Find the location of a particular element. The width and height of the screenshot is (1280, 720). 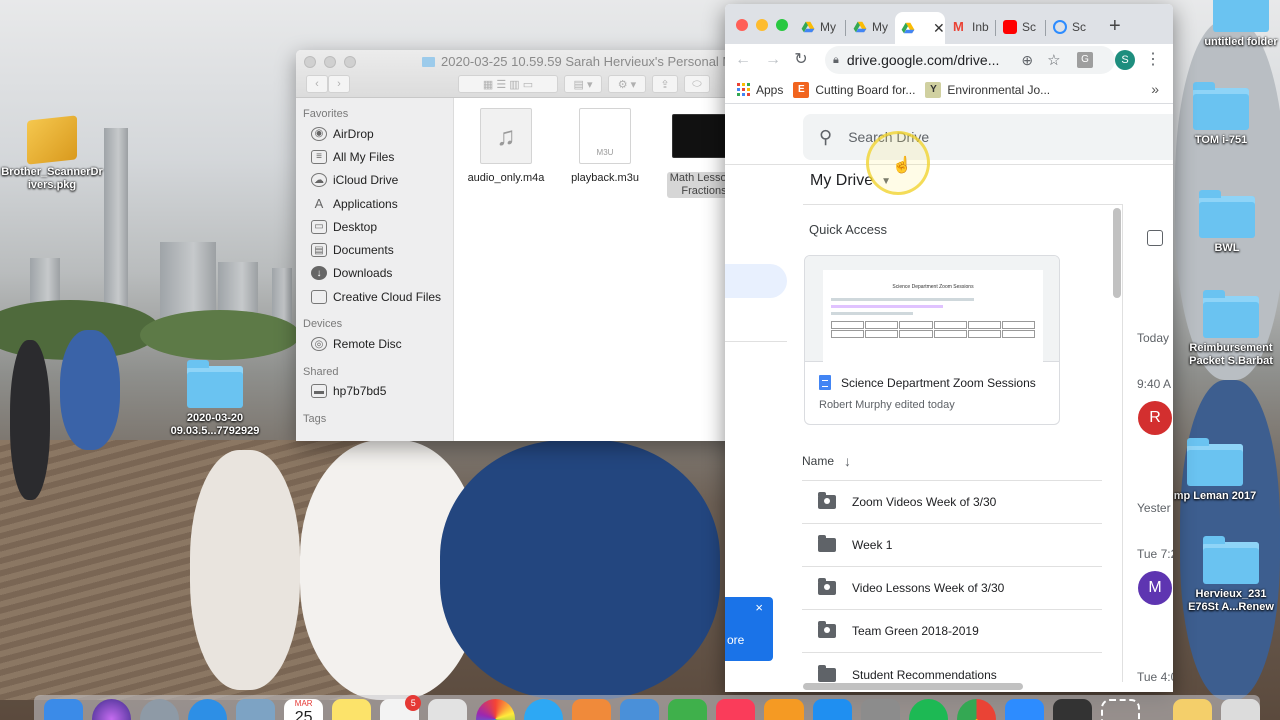

desktop-icon-untitled-folder: untitled folder is located at coordinates (1233, 24).